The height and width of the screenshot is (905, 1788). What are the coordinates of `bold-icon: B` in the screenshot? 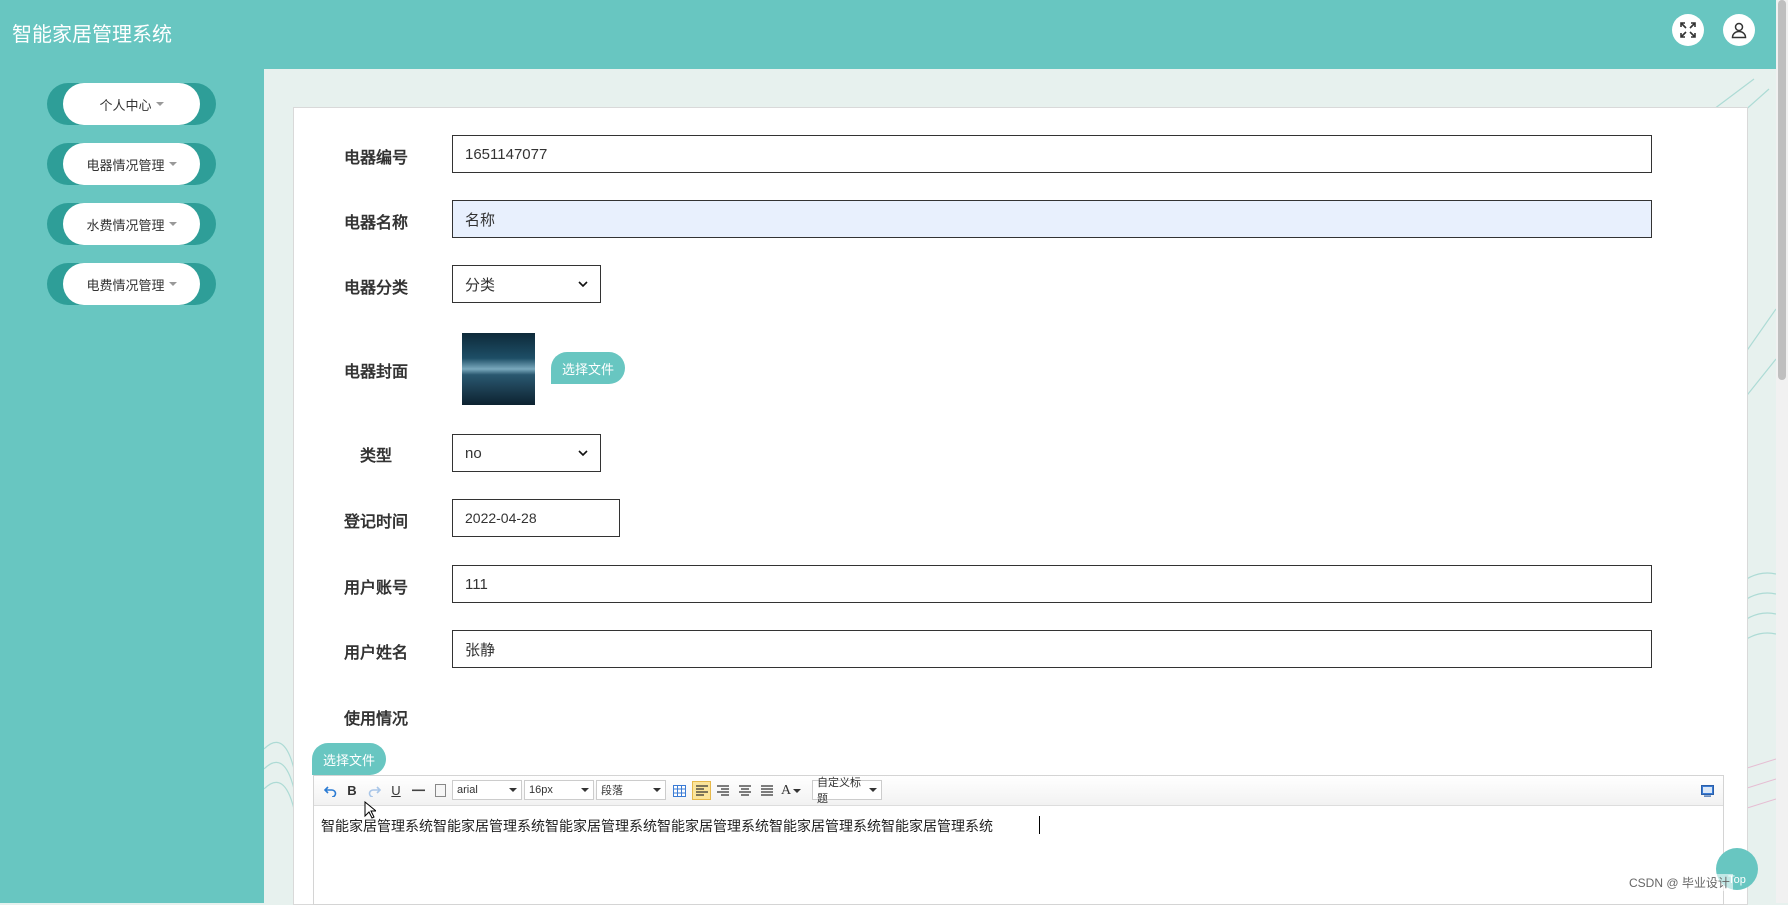 It's located at (352, 790).